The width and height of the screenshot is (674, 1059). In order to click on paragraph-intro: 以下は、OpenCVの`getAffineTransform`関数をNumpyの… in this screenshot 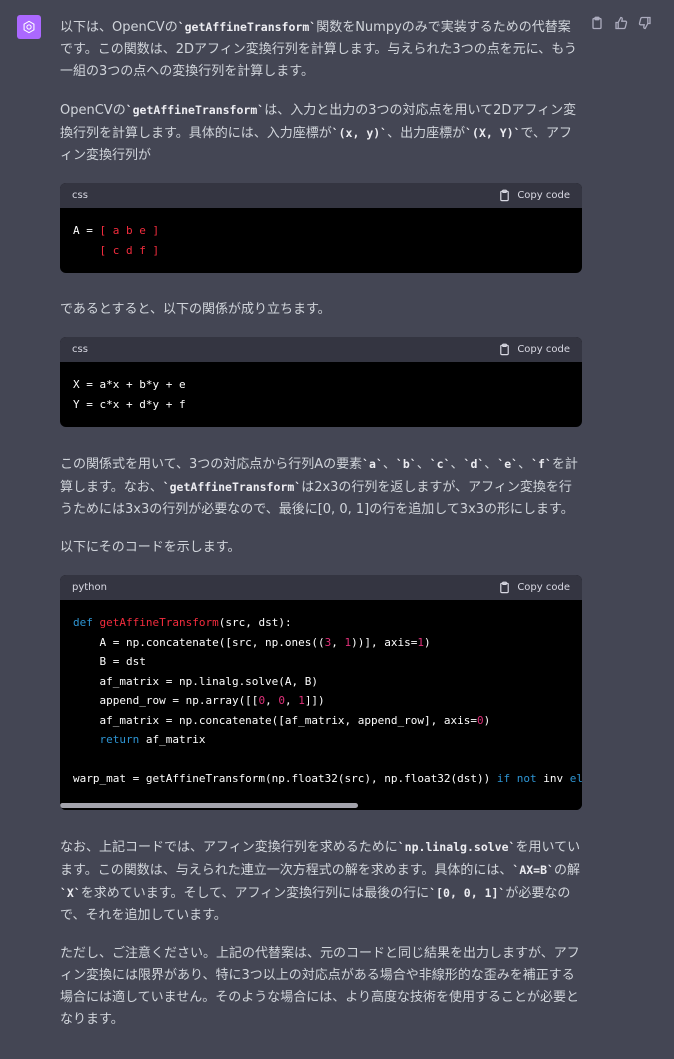, I will do `click(318, 49)`.